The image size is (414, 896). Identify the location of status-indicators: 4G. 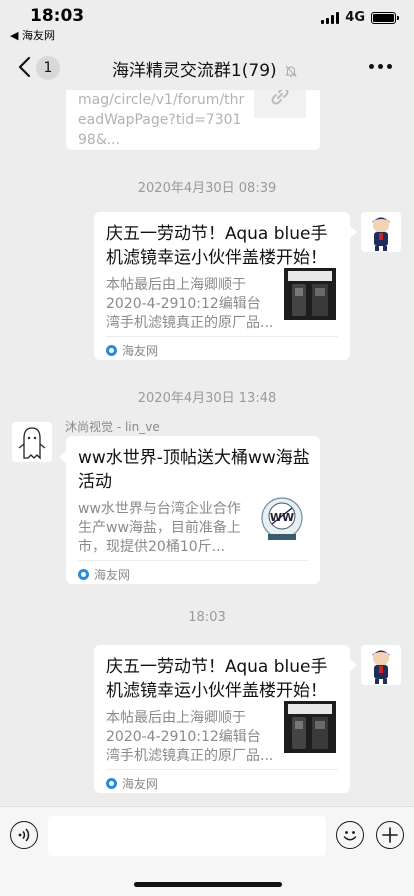
(360, 17).